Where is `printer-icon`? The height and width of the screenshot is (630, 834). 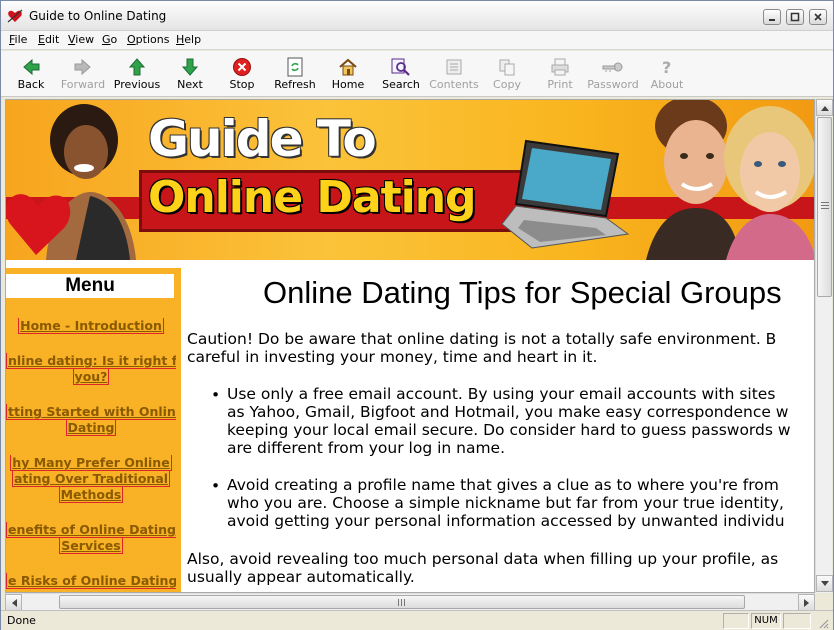
printer-icon is located at coordinates (560, 67).